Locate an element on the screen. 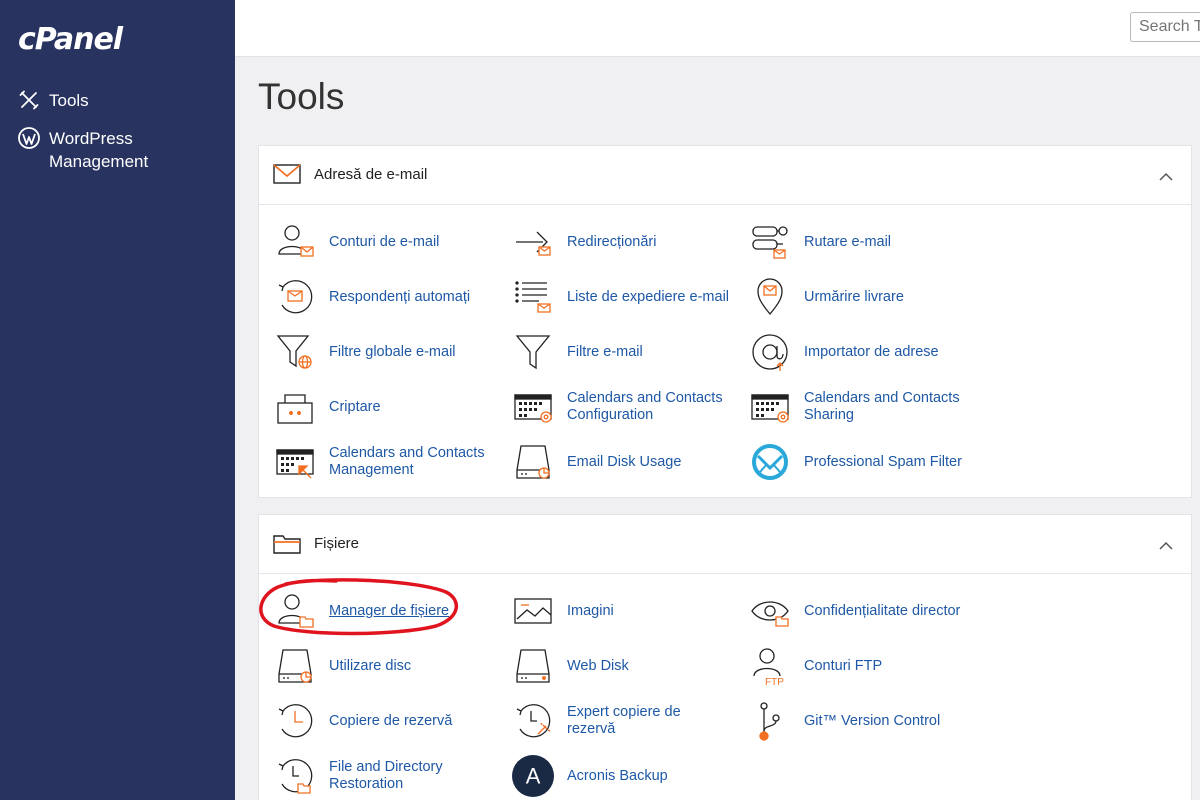 The height and width of the screenshot is (800, 1200). tool-restoration: File and Directory Restoration is located at coordinates (384, 776).